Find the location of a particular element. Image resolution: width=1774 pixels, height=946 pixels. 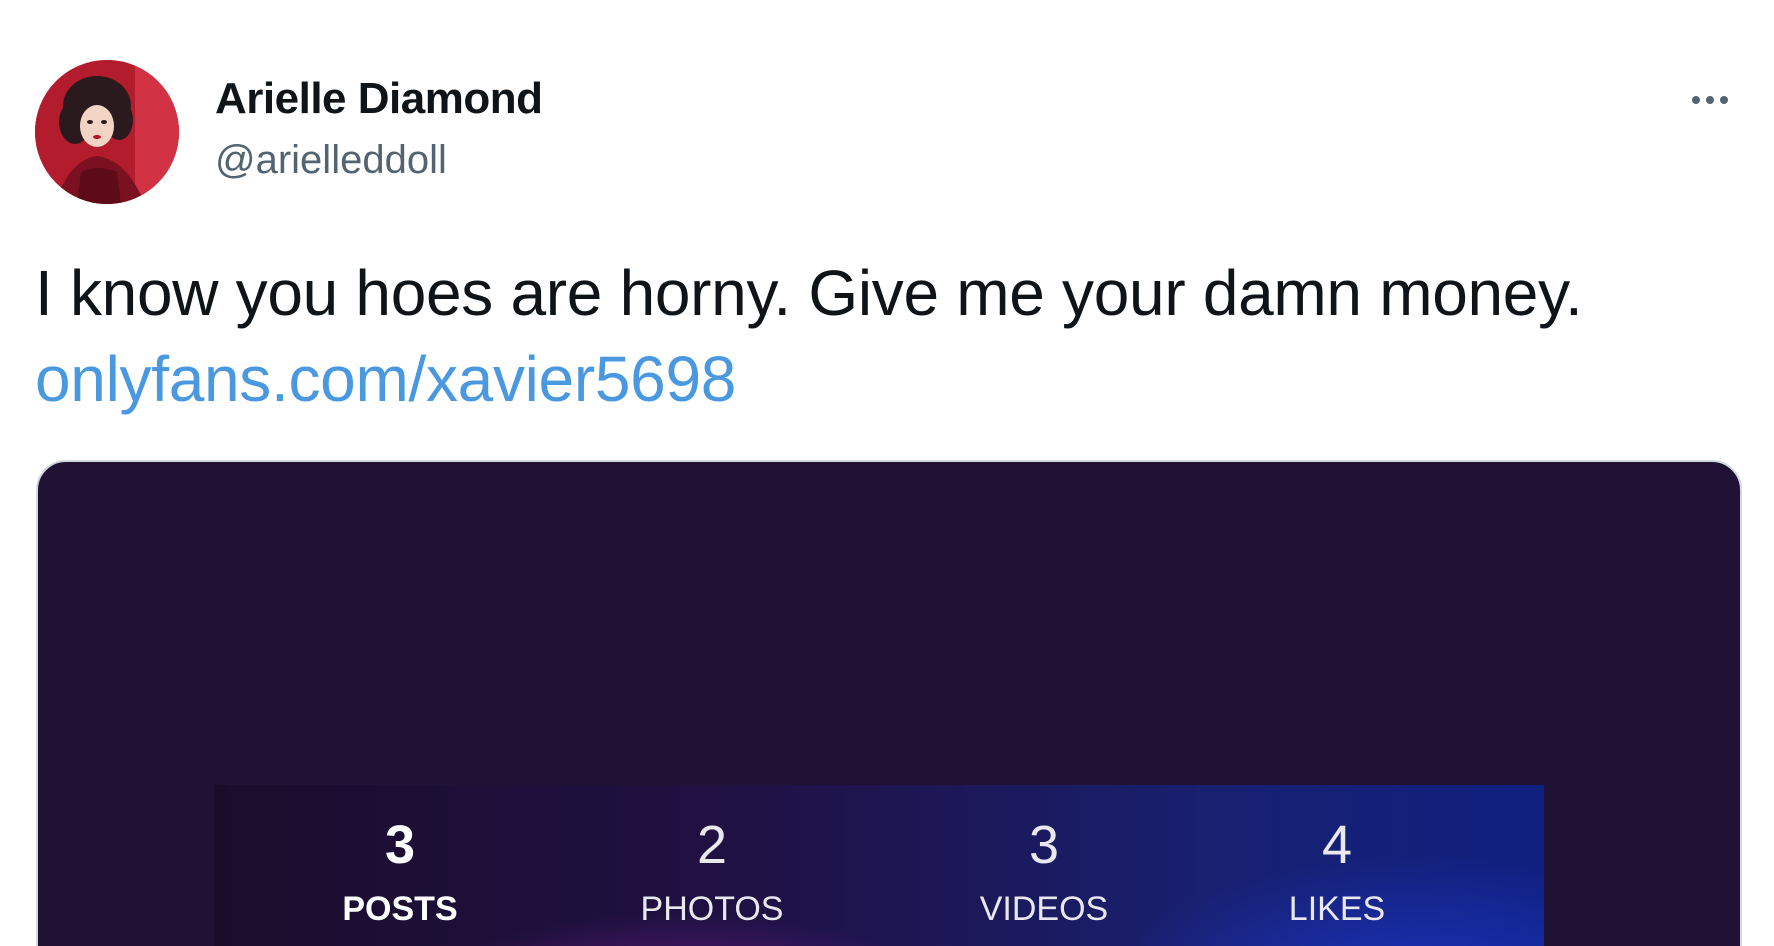

stat-photos: 2 PHOTOS is located at coordinates (712, 872).